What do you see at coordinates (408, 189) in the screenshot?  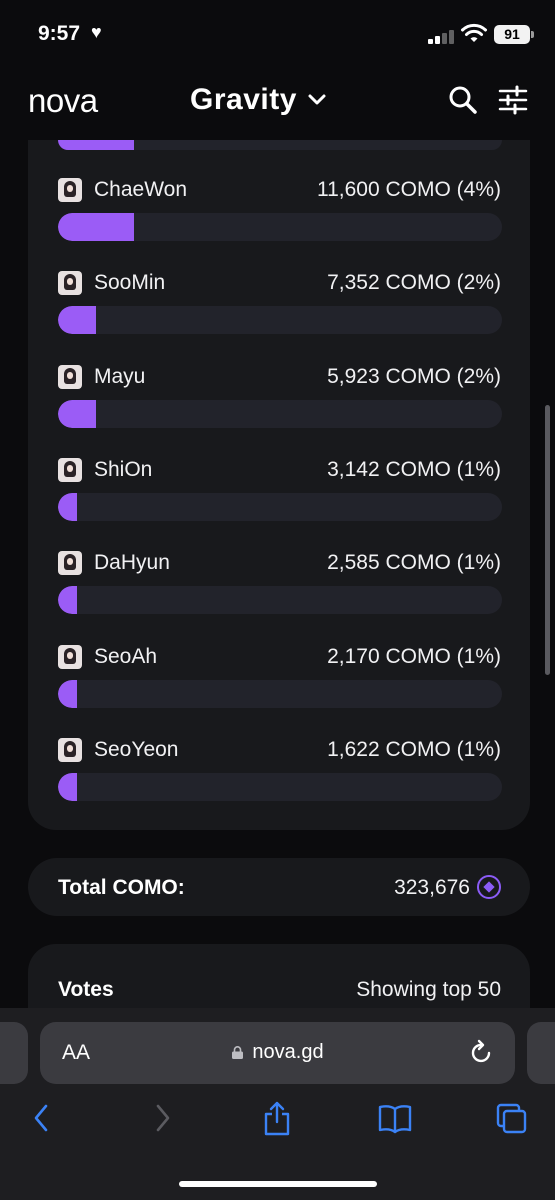 I see `member-como-value: 11,600 COMO (4%)` at bounding box center [408, 189].